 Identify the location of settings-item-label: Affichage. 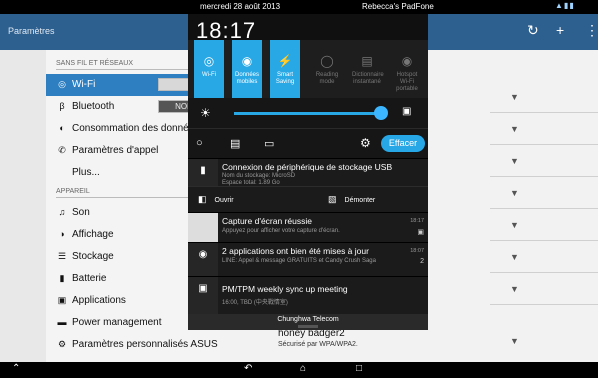
(93, 234).